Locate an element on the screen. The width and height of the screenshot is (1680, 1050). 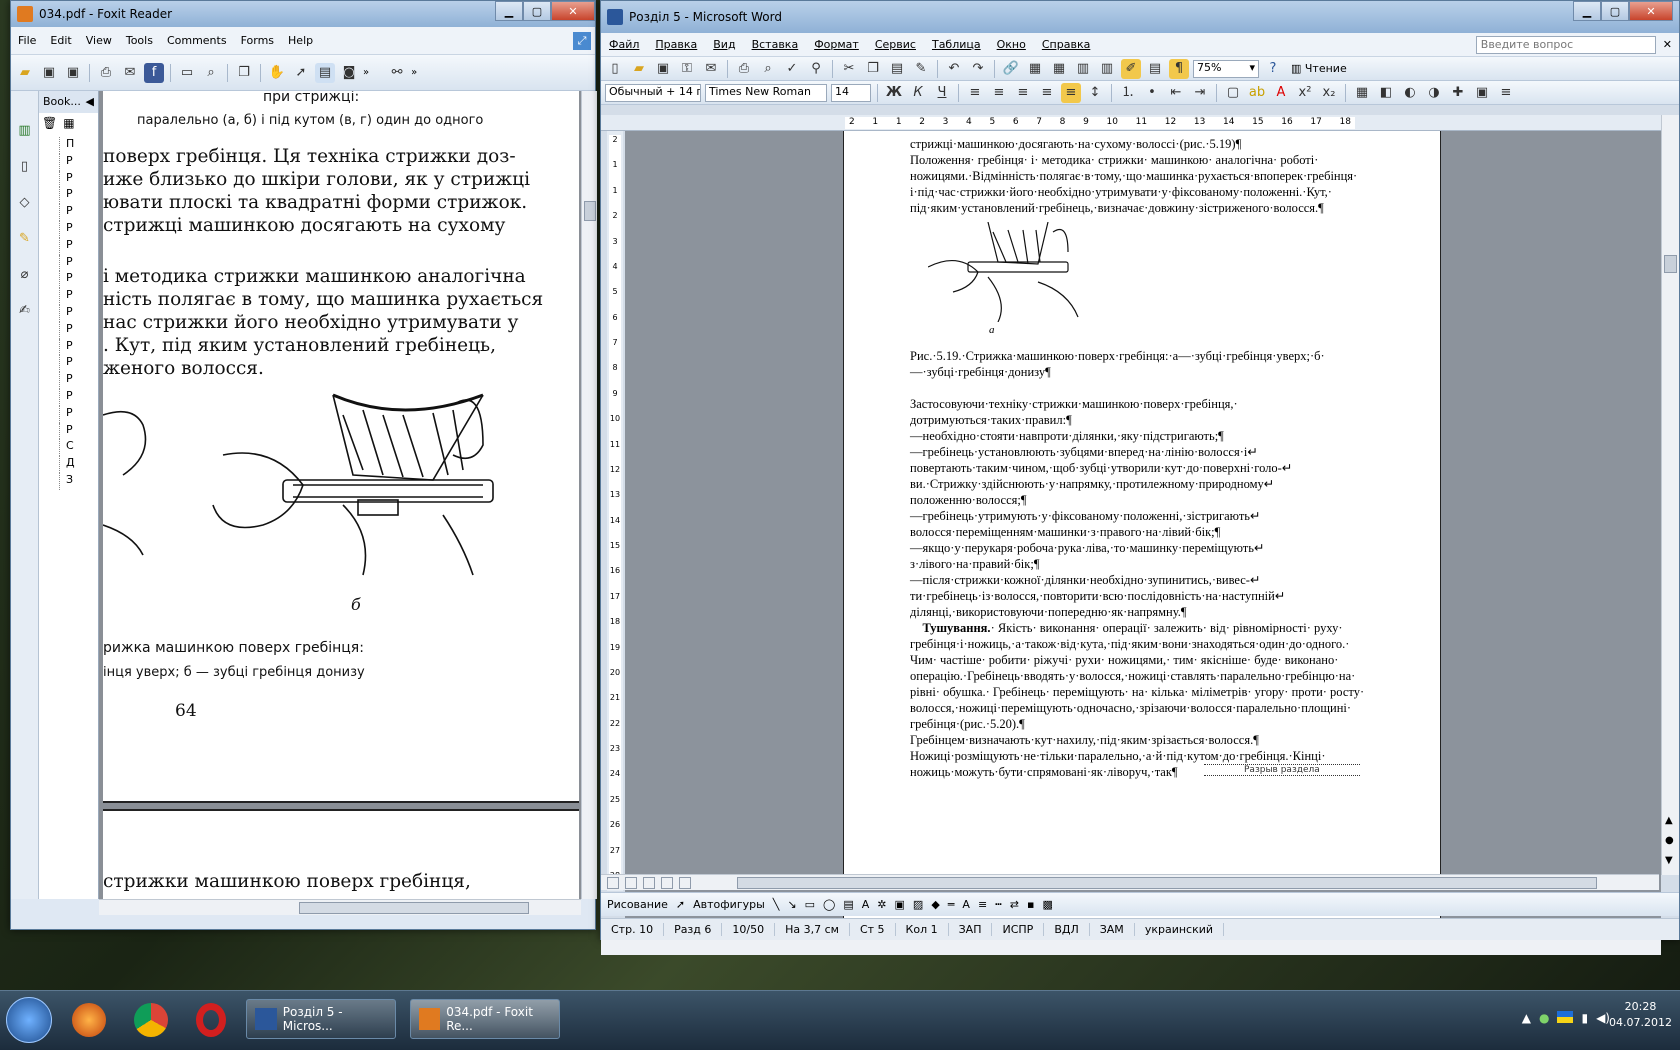
select-objects-icon: ➚ is located at coordinates (680, 904).